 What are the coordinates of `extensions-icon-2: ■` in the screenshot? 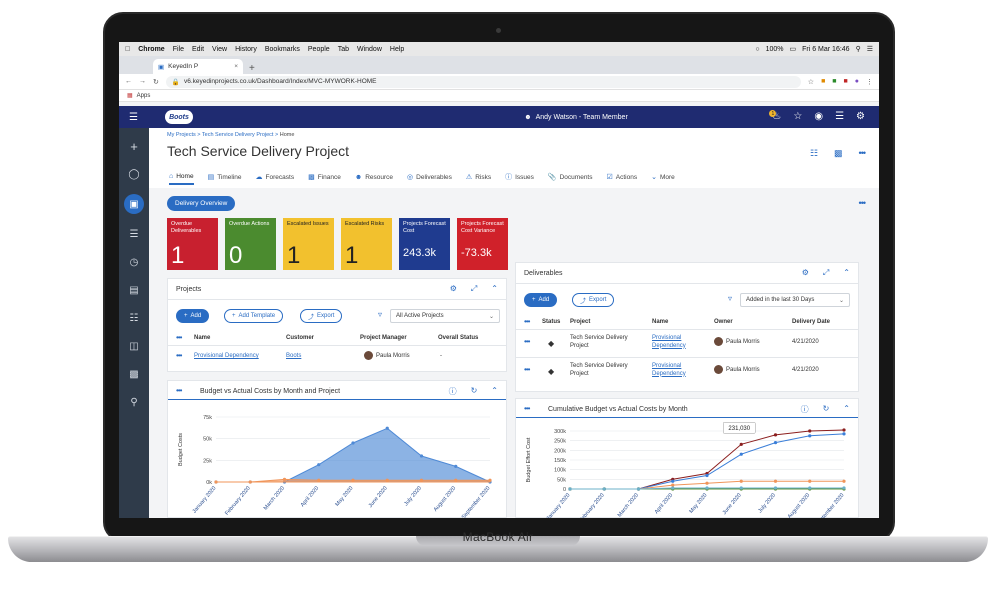 It's located at (834, 81).